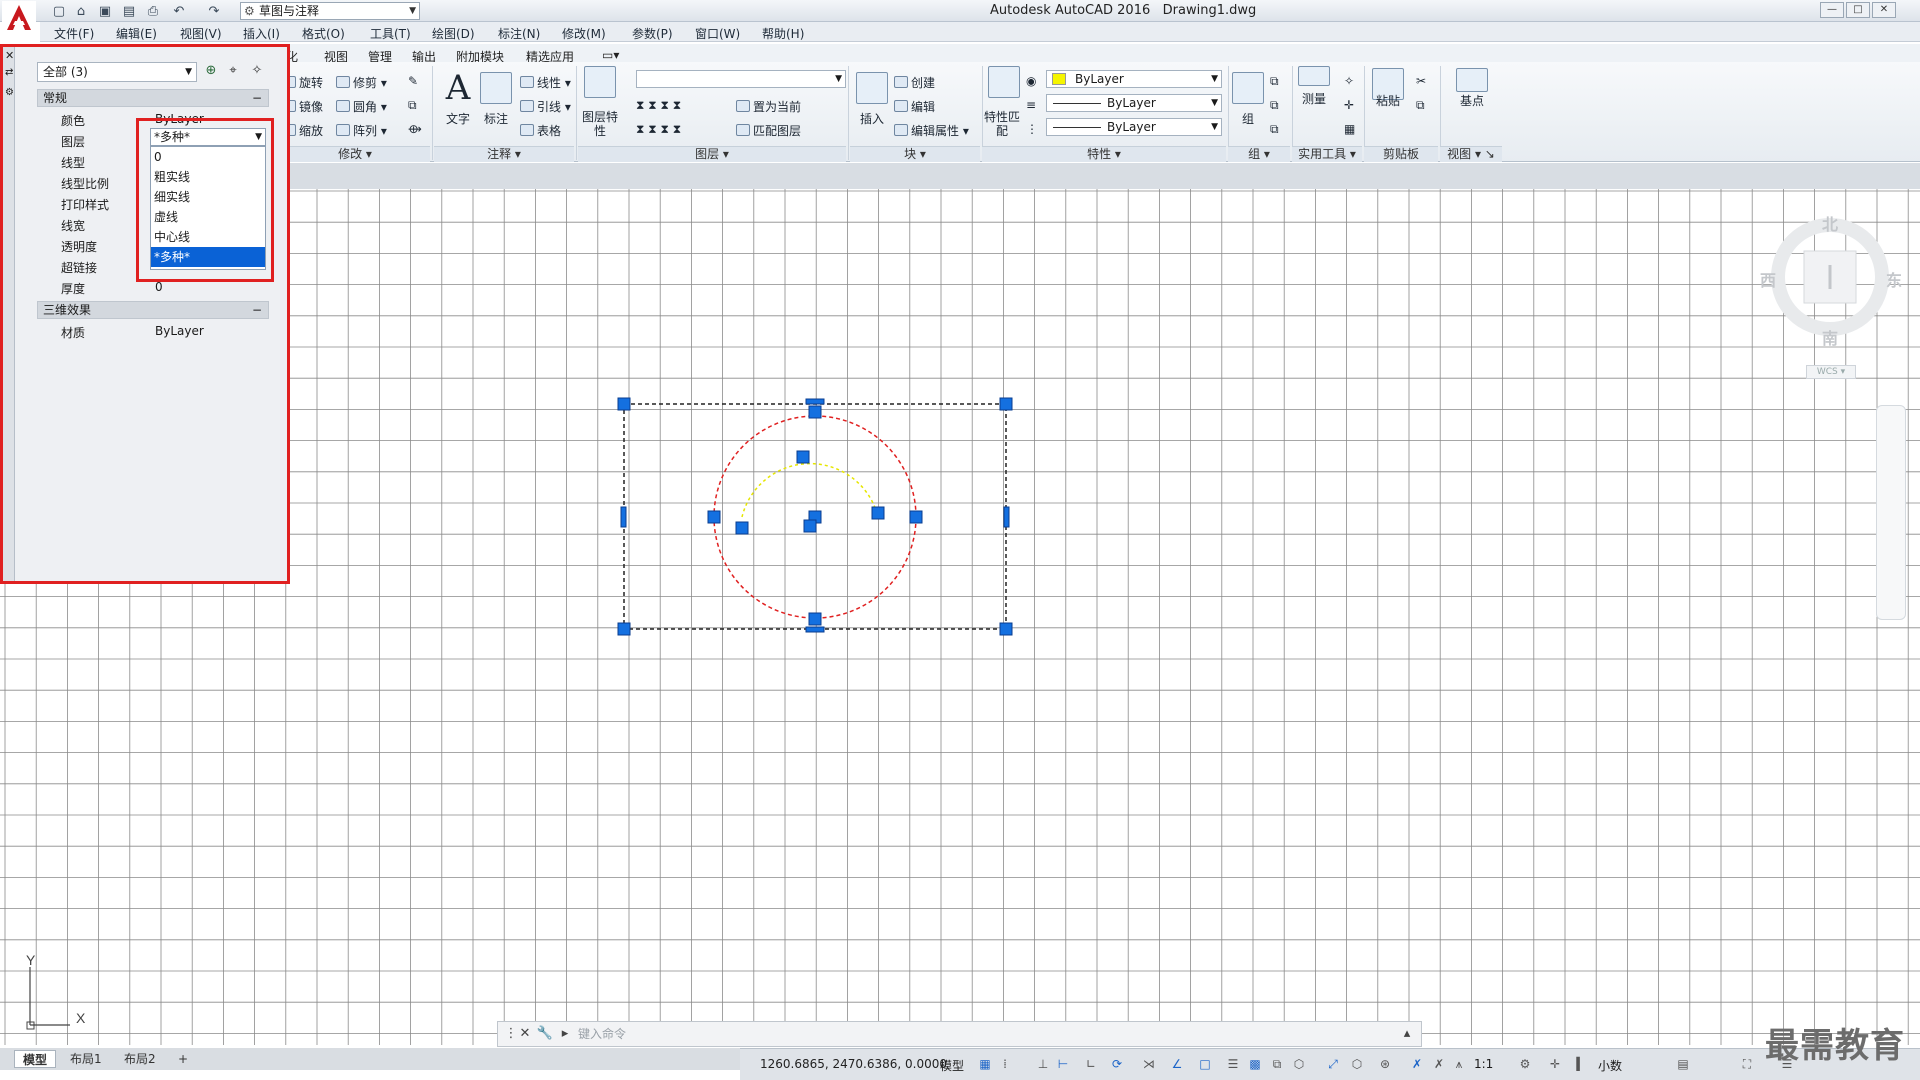  I want to click on dimension-button-label: 标注, so click(496, 118).